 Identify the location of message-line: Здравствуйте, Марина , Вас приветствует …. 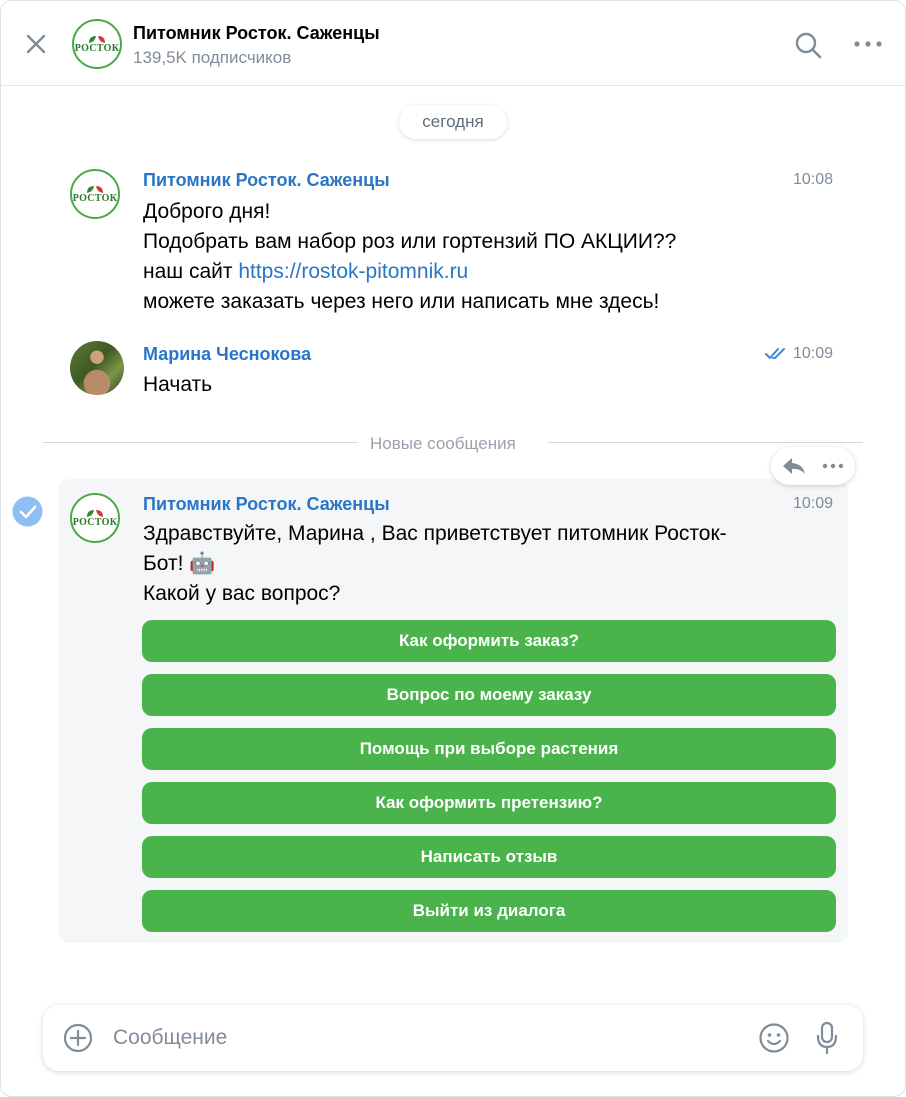
(435, 533).